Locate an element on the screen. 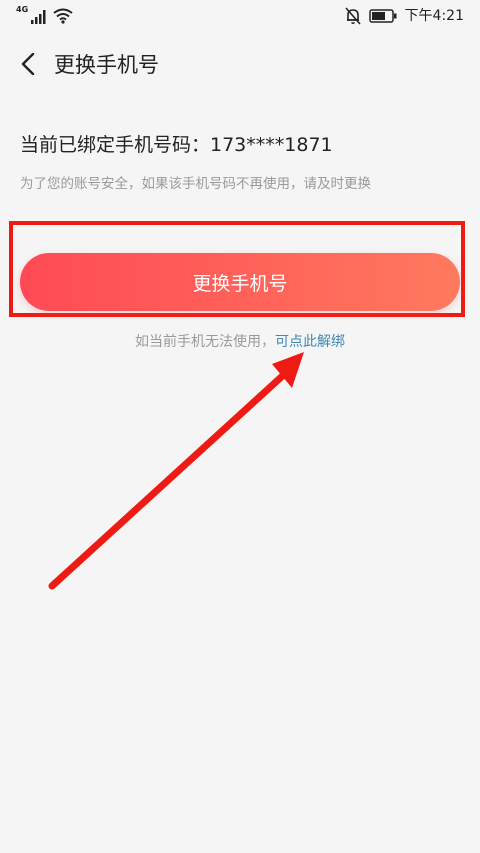 The height and width of the screenshot is (853, 480). status-left: 4G is located at coordinates (44, 15).